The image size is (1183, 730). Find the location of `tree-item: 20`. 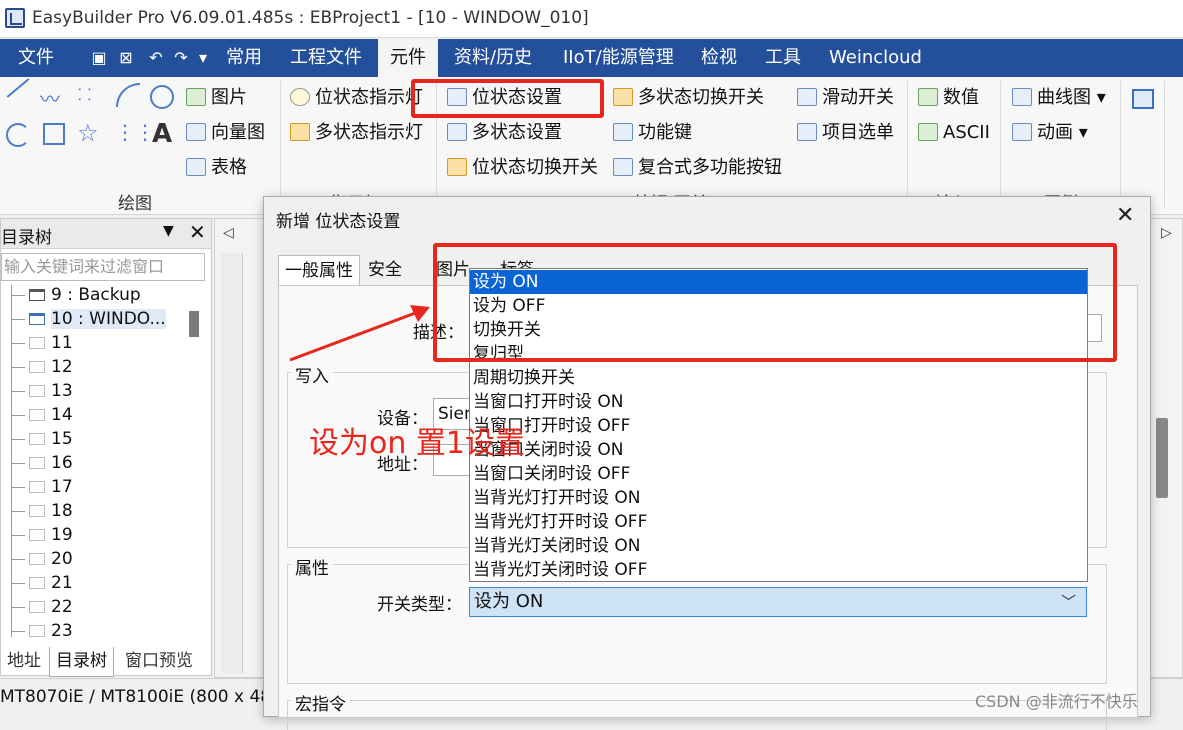

tree-item: 20 is located at coordinates (96, 559).